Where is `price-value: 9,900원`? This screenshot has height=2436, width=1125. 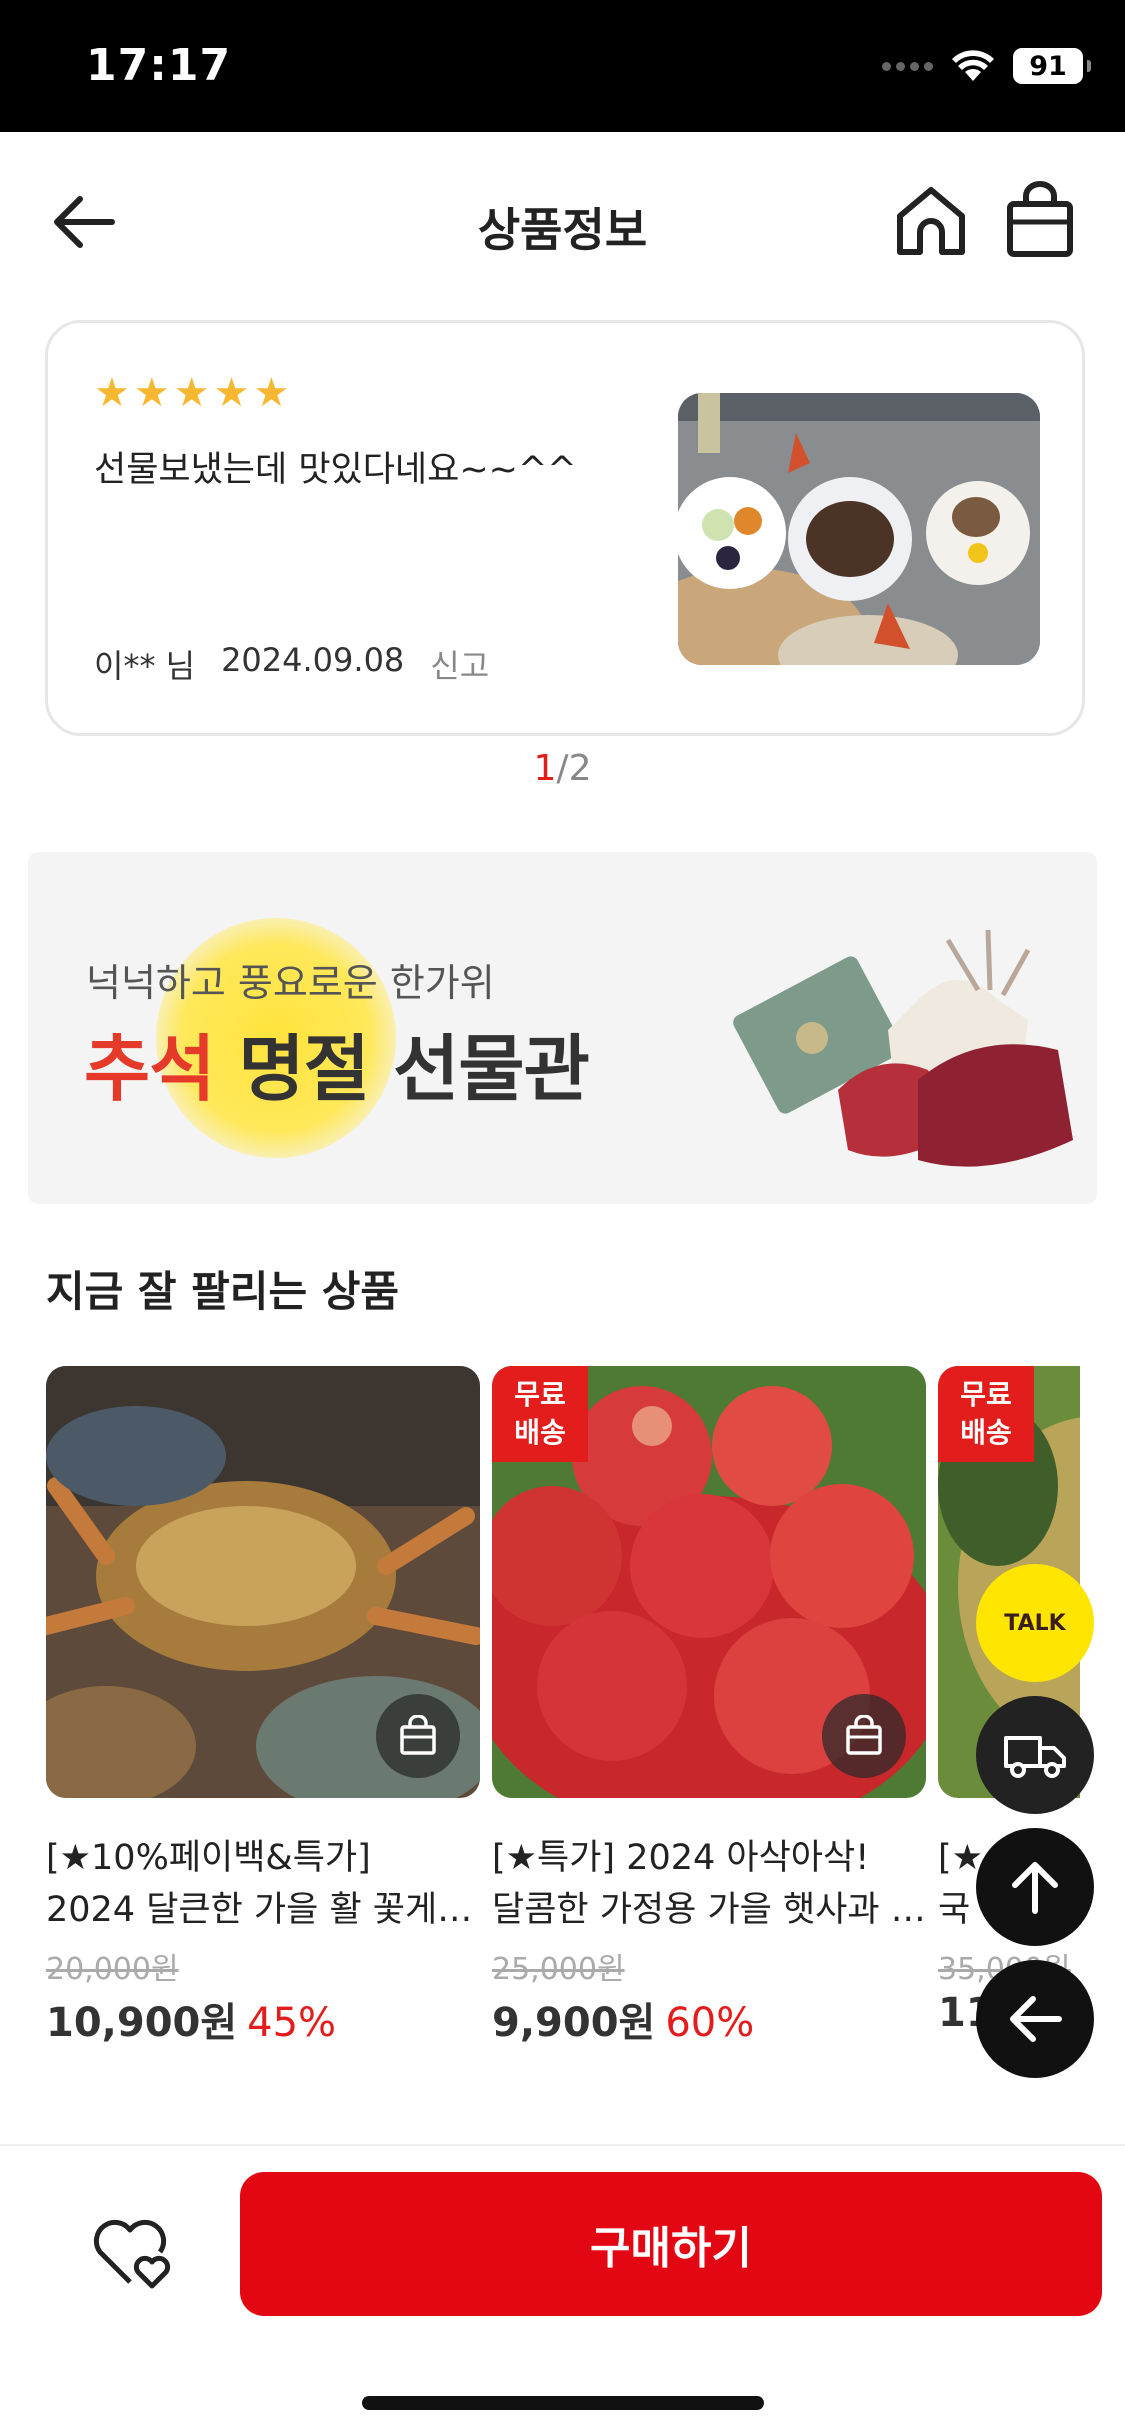 price-value: 9,900원 is located at coordinates (574, 2023).